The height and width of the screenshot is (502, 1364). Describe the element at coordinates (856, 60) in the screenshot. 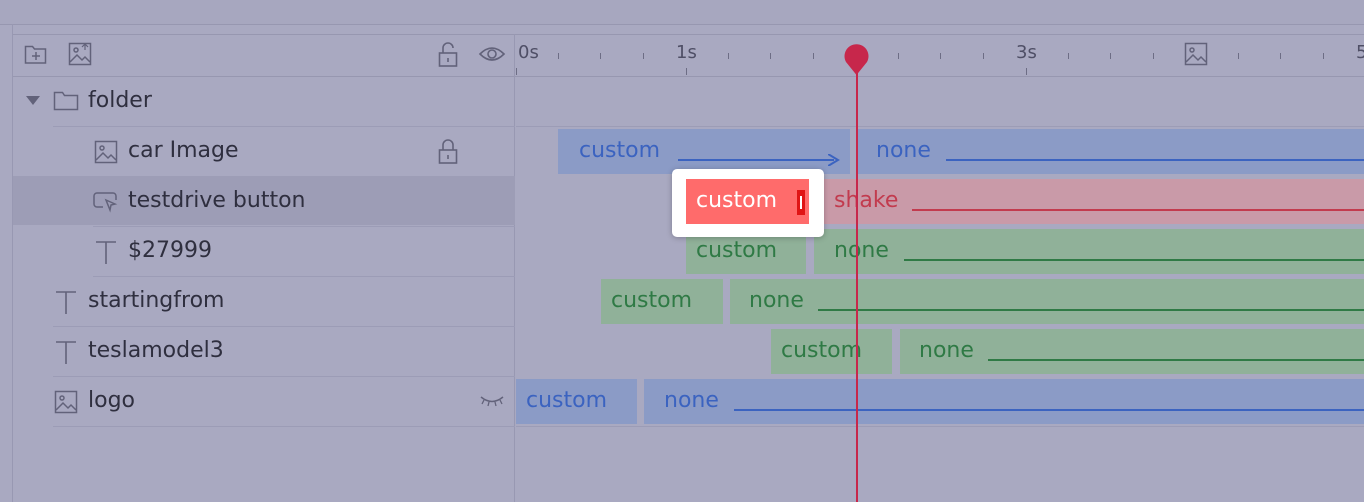

I see `playhead-handle-icon` at that location.